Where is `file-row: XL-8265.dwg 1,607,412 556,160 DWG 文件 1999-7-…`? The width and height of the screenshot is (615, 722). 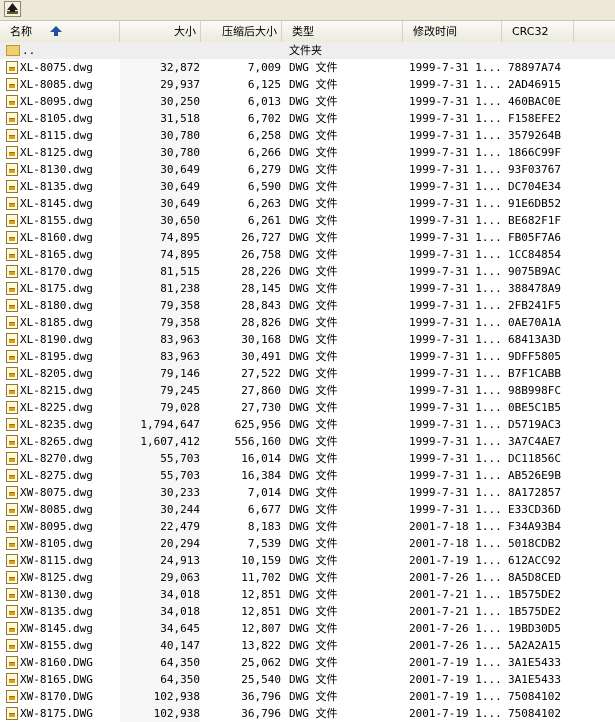
file-row: XL-8265.dwg 1,607,412 556,160 DWG 文件 1999-7-… is located at coordinates (307, 441).